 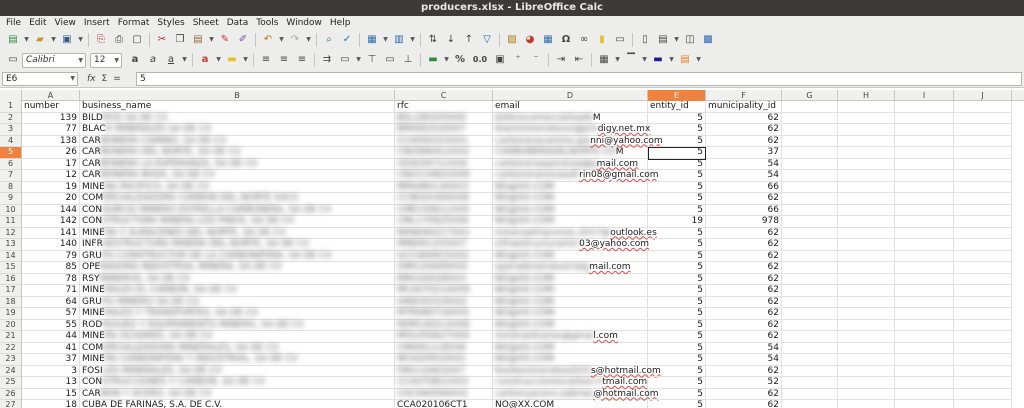 I want to click on header-cell-d: email, so click(x=570, y=107).